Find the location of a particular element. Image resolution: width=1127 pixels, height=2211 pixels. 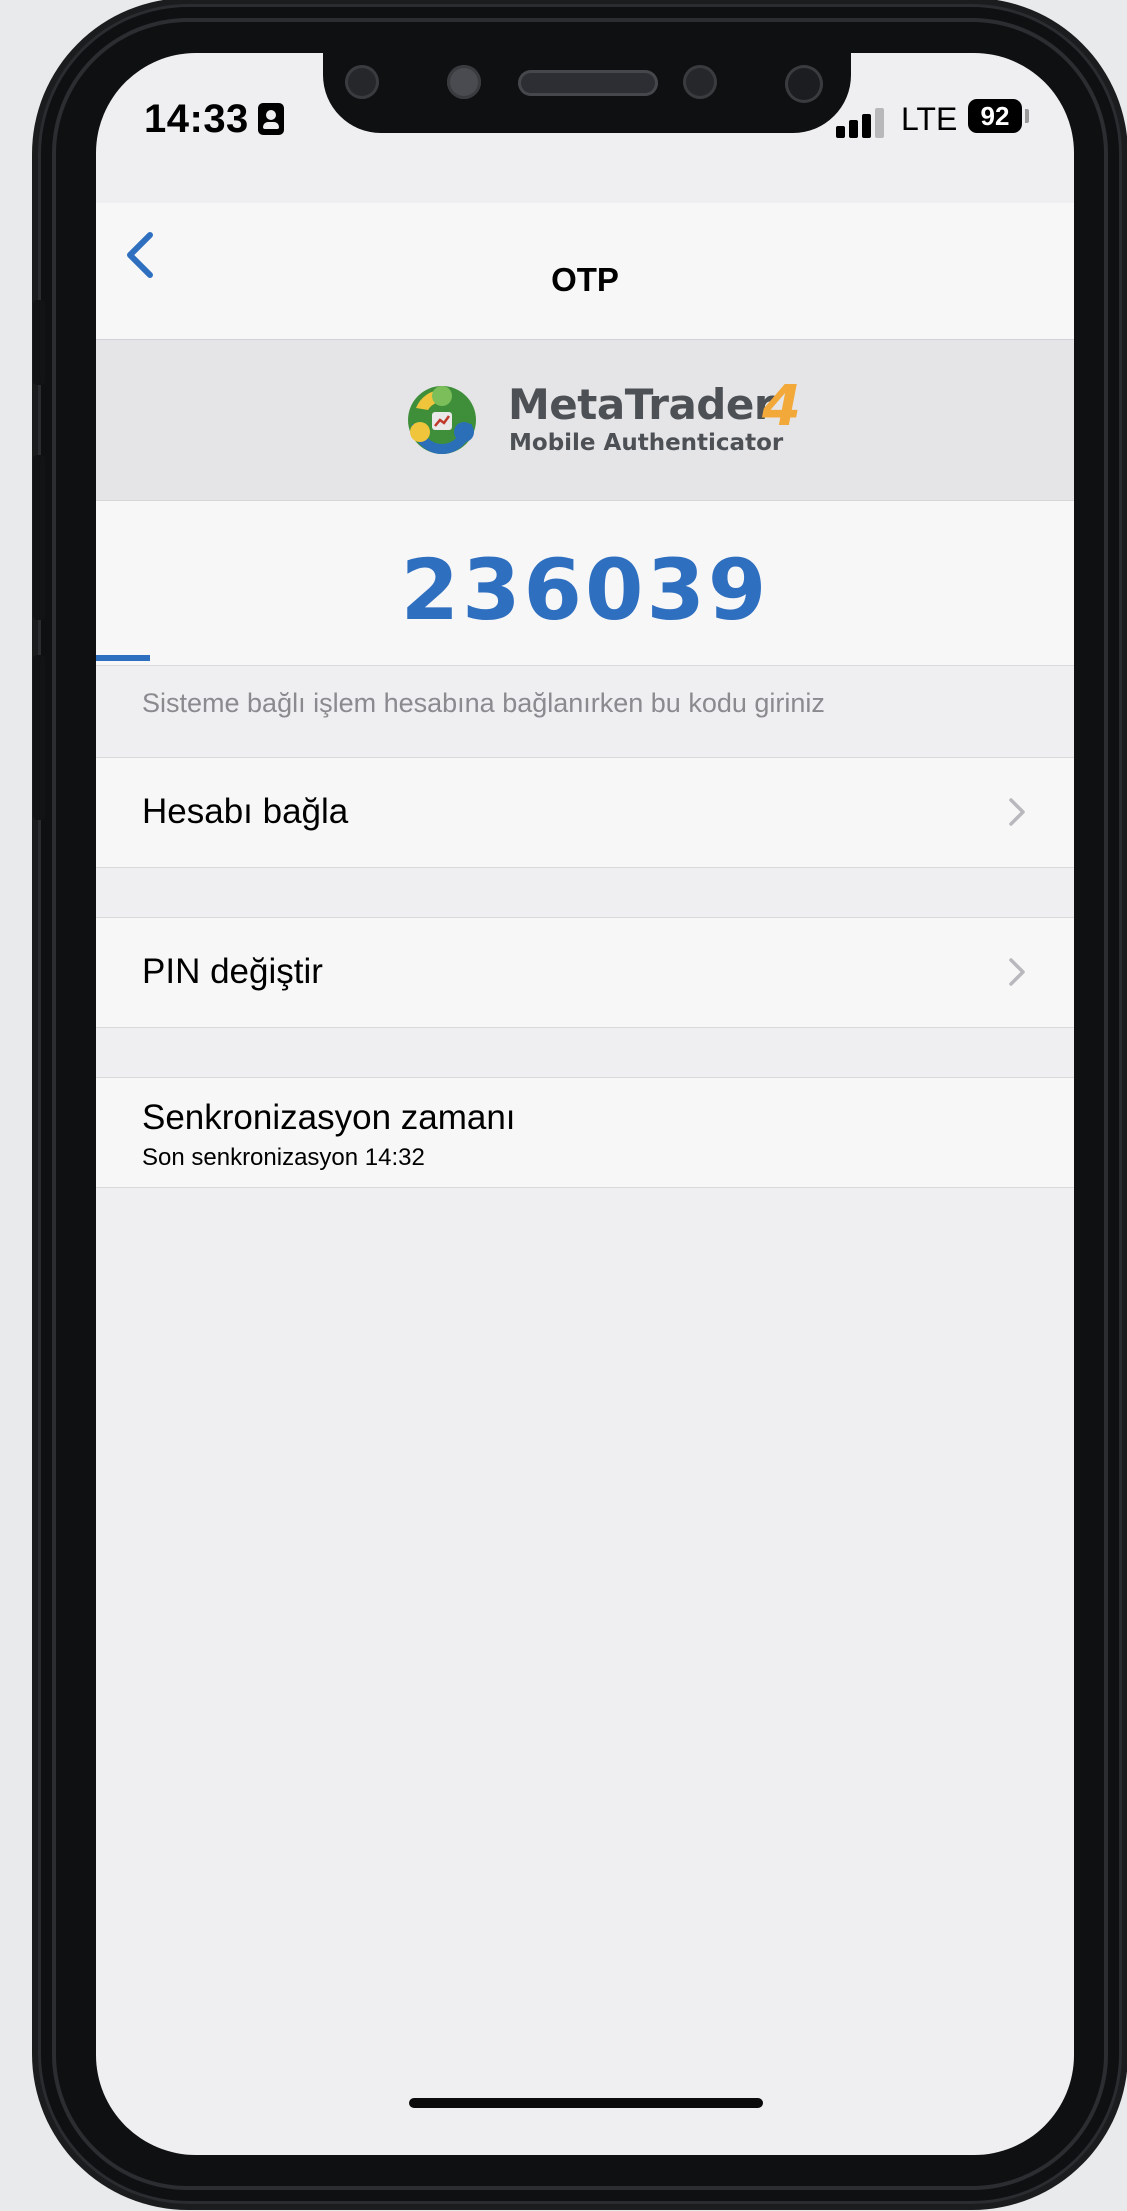

notch is located at coordinates (587, 93).